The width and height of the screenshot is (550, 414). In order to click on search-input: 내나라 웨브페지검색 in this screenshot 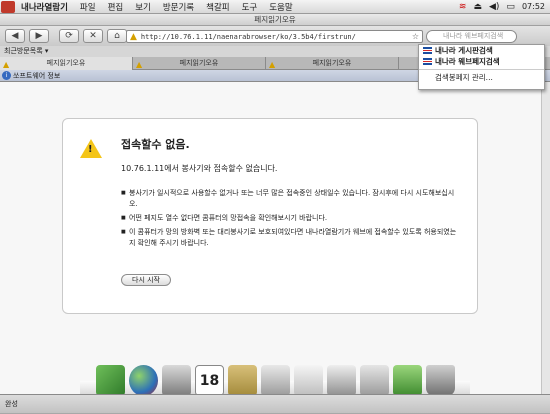, I will do `click(471, 36)`.